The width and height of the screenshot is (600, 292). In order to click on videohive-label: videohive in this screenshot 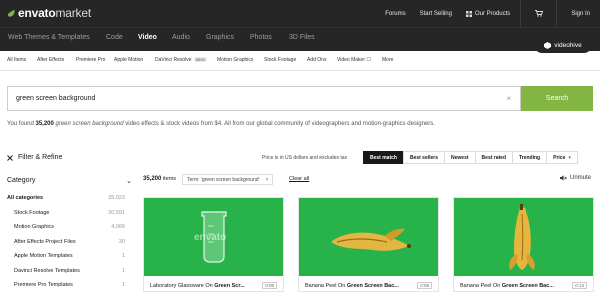, I will do `click(568, 45)`.